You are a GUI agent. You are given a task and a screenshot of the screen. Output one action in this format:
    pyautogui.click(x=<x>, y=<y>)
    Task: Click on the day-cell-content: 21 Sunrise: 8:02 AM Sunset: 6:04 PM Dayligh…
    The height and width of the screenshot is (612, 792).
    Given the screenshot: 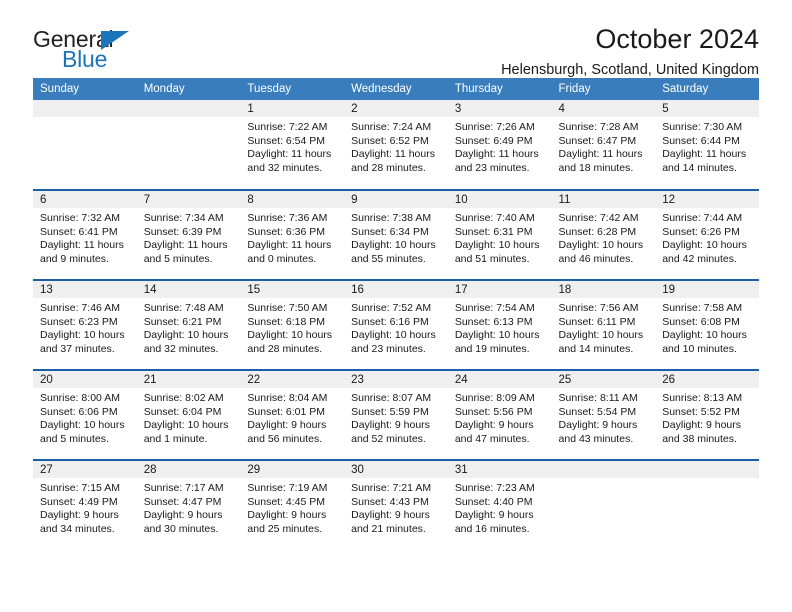 What is the action you would take?
    pyautogui.click(x=188, y=415)
    